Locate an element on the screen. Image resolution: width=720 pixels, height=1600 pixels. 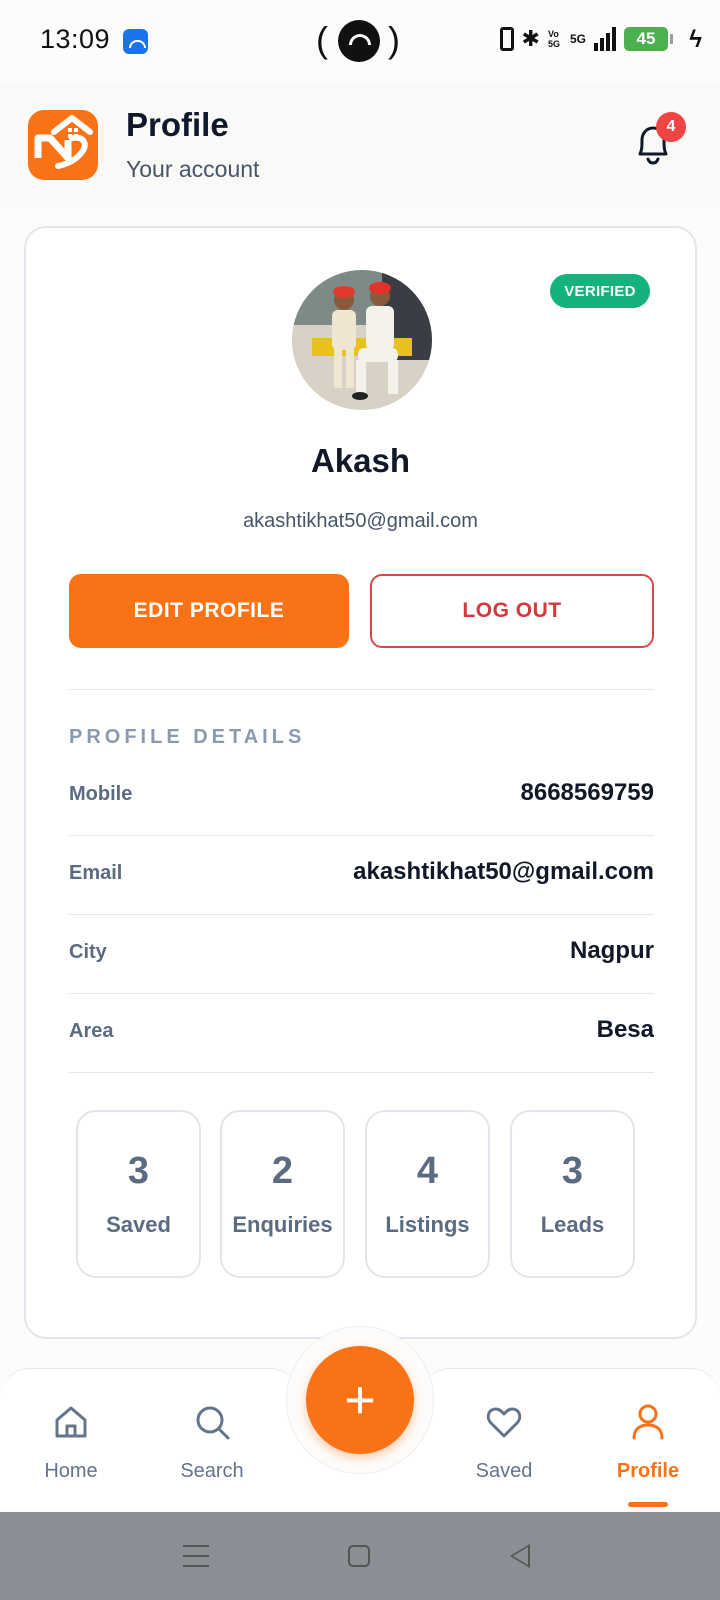
nav-label: Profile is located at coordinates (648, 1471).